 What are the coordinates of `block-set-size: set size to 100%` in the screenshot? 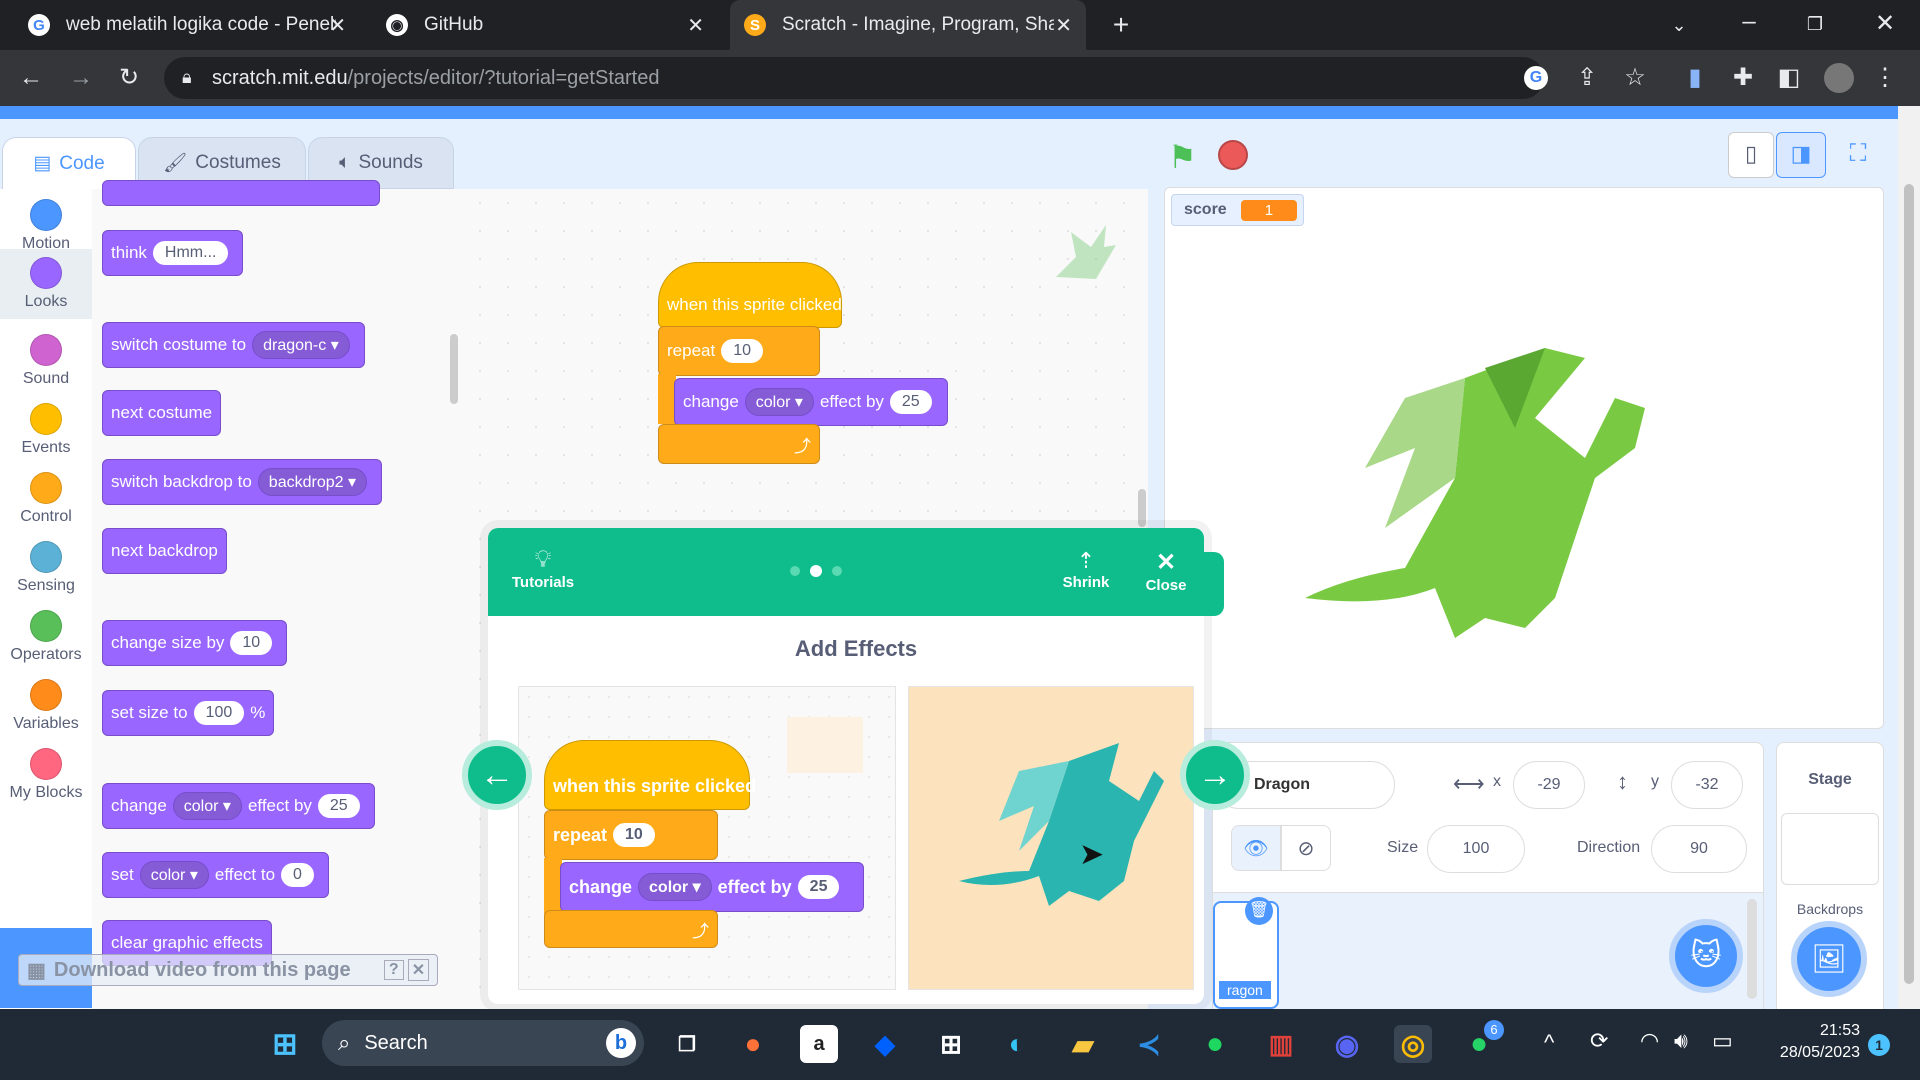 It's located at (188, 713).